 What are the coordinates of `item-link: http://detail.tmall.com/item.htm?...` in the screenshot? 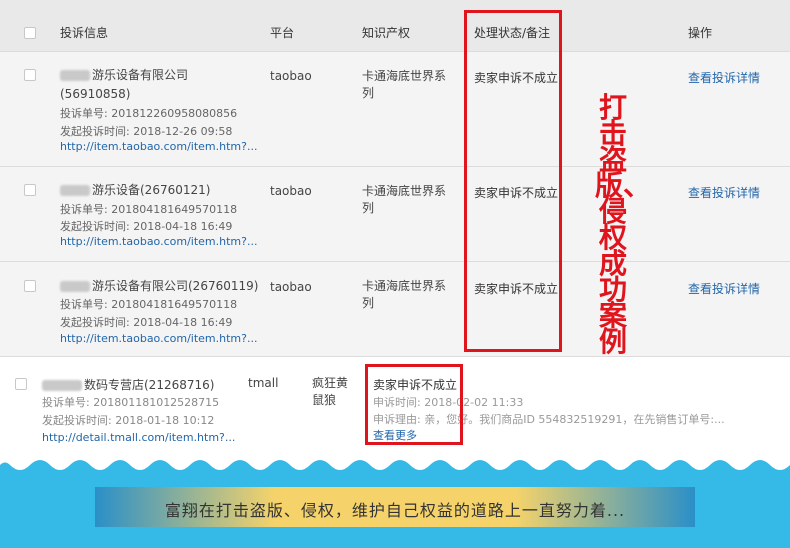 It's located at (138, 437).